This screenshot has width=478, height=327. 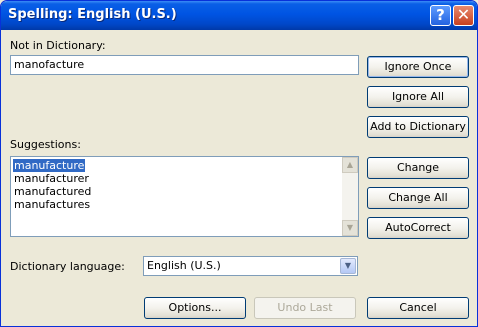 What do you see at coordinates (350, 228) in the screenshot?
I see `scroll-down-arrow-icon: ▼` at bounding box center [350, 228].